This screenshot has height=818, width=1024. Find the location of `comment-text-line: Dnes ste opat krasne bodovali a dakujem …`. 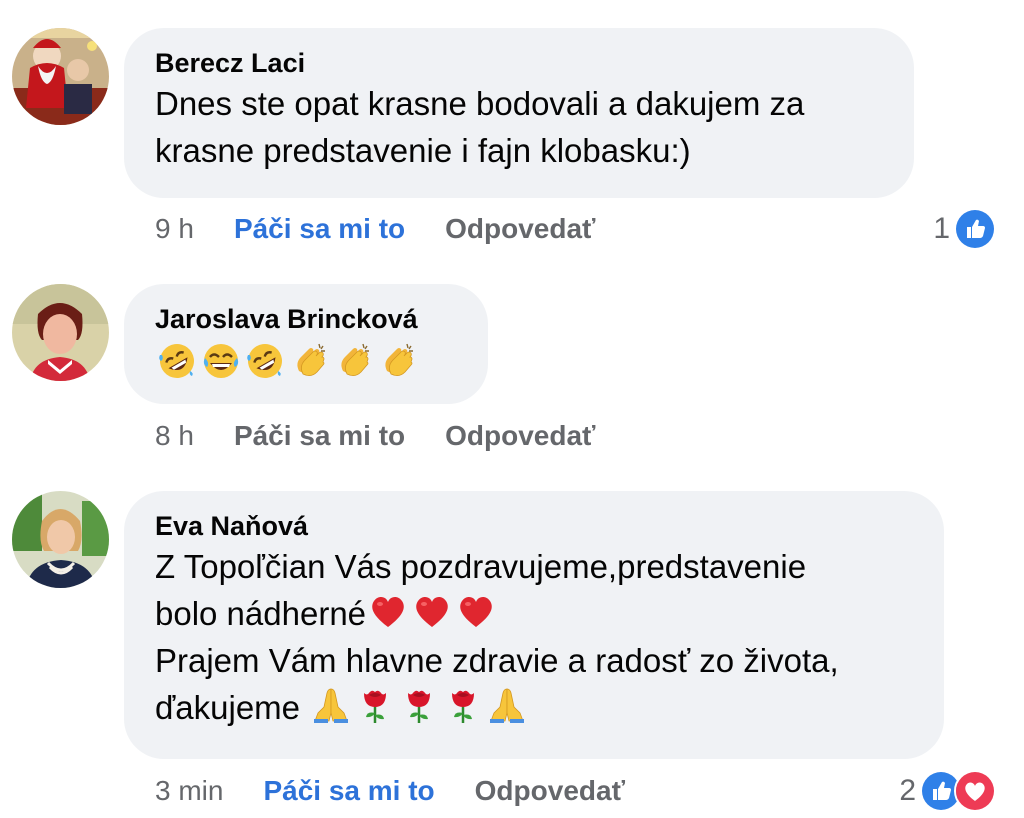

comment-text-line: Dnes ste opat krasne bodovali a dakujem … is located at coordinates (480, 103).